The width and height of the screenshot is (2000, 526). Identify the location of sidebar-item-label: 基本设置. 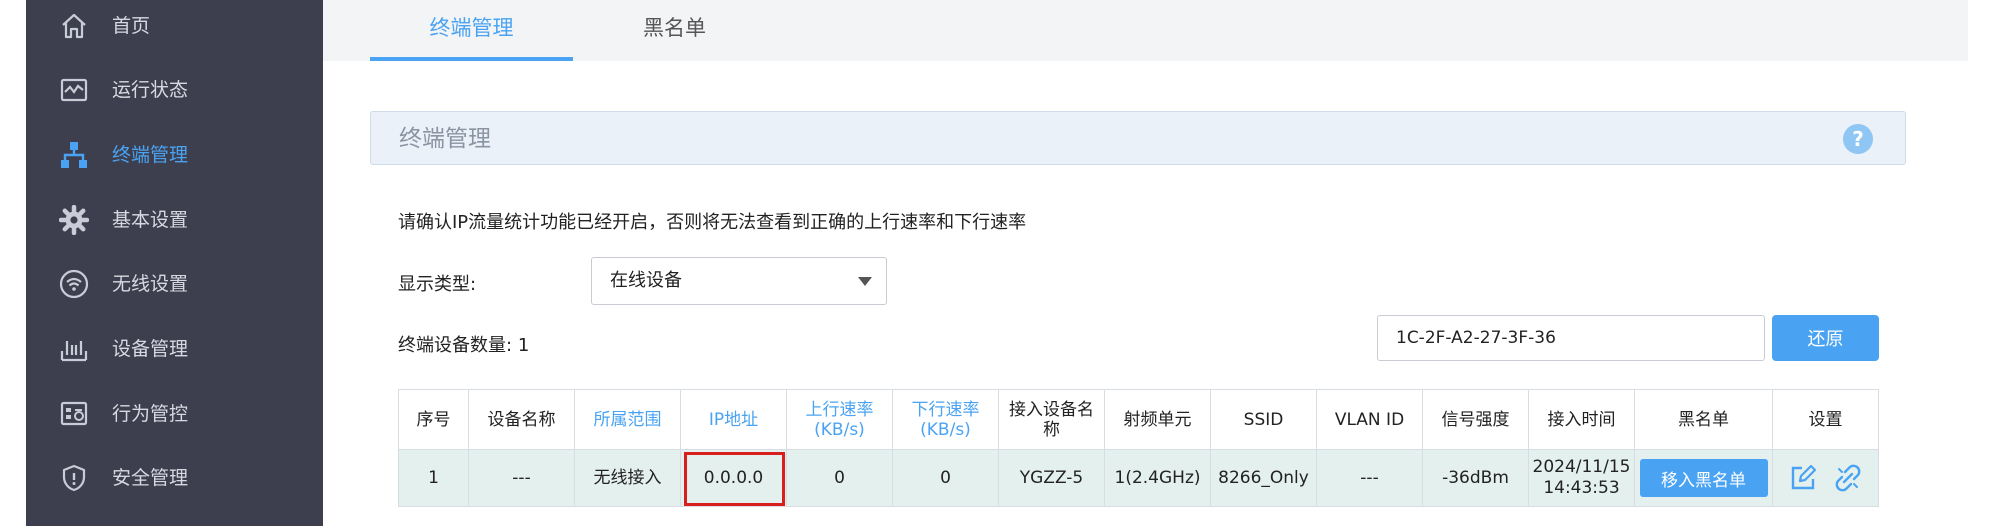
(150, 220).